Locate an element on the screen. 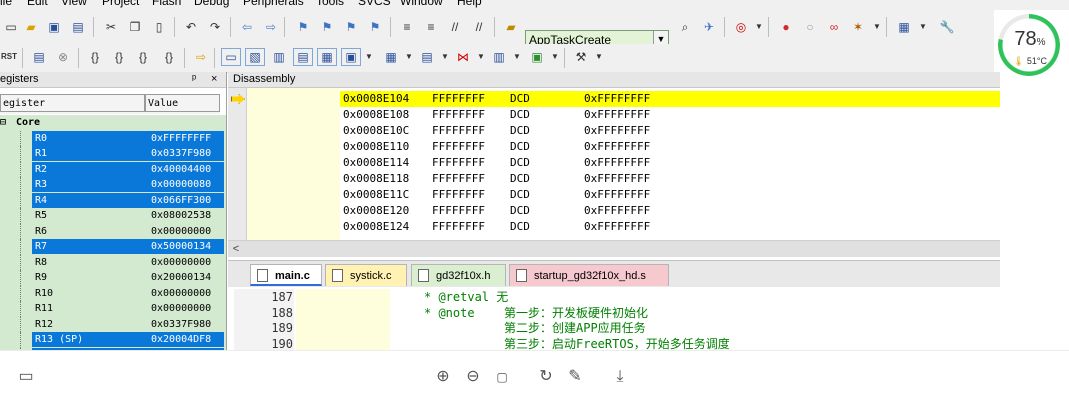 Image resolution: width=1069 pixels, height=411 pixels. horizontal-scrollbar: < is located at coordinates (614, 248).